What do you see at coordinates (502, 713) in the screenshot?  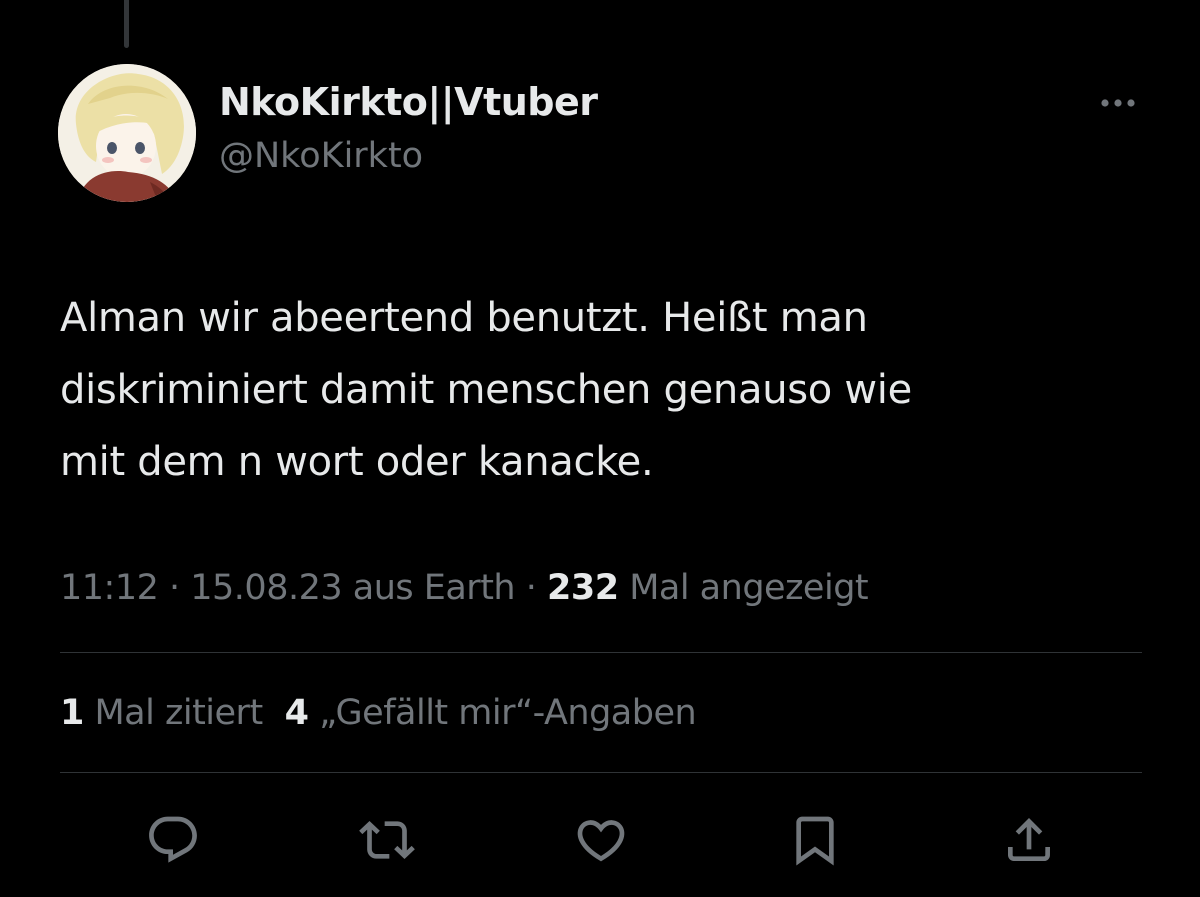 I see `likes-label: „Gefällt mir“-Angaben` at bounding box center [502, 713].